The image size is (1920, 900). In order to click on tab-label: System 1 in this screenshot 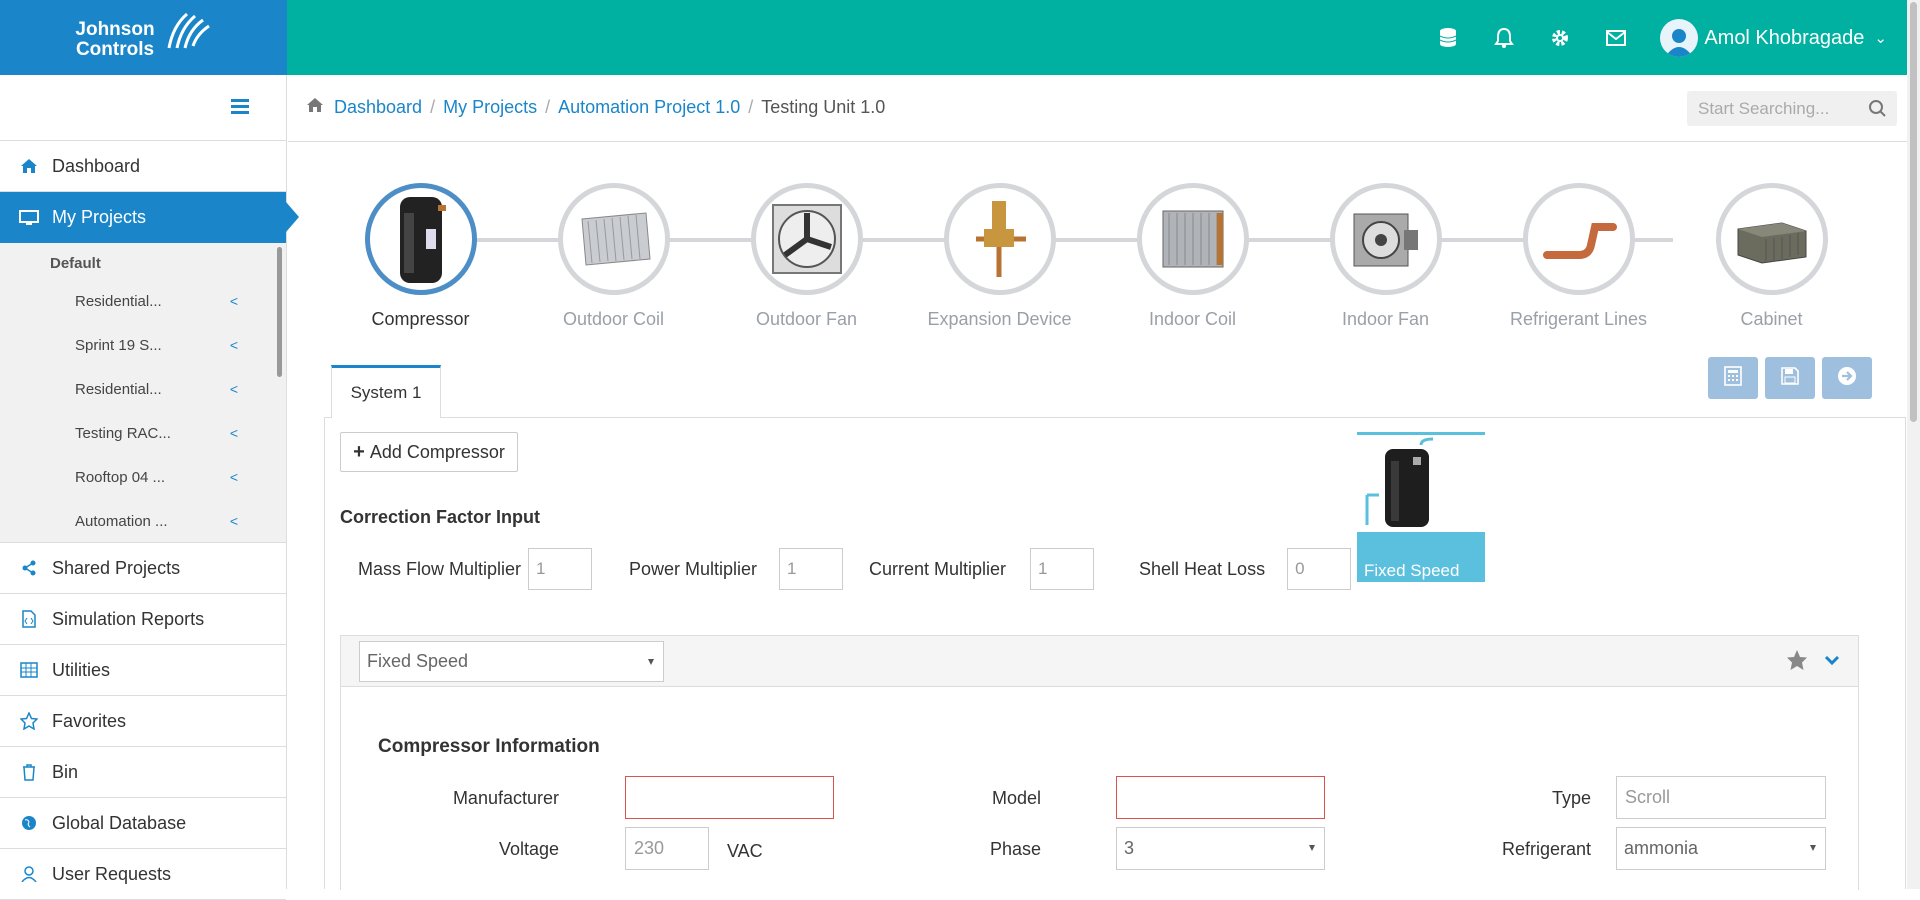, I will do `click(386, 392)`.